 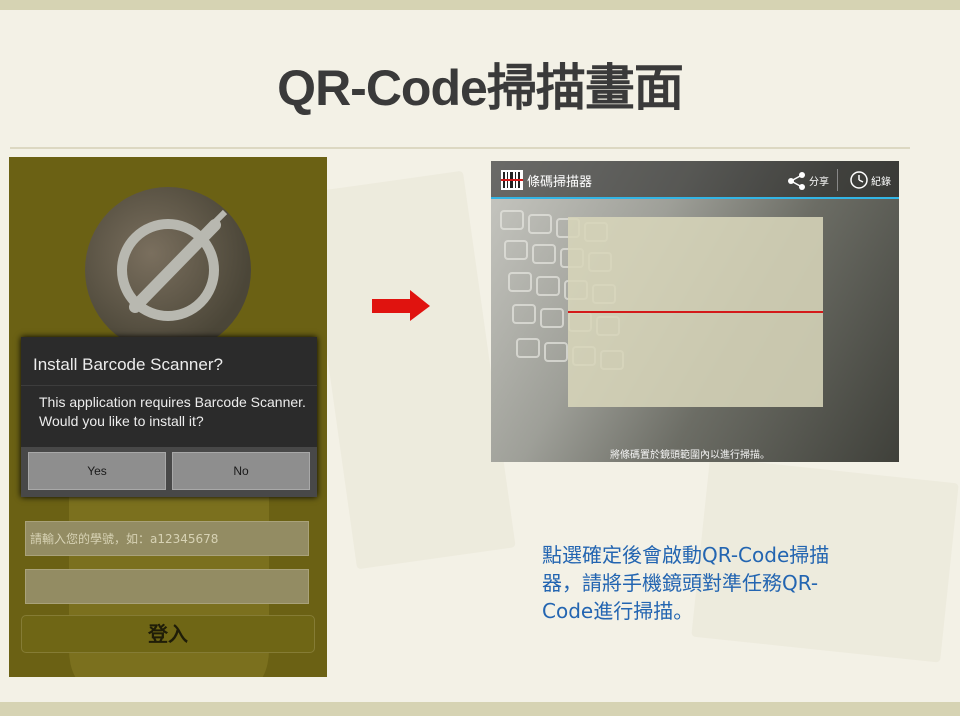 I want to click on dialog-button-bar: Yes No, so click(x=169, y=472).